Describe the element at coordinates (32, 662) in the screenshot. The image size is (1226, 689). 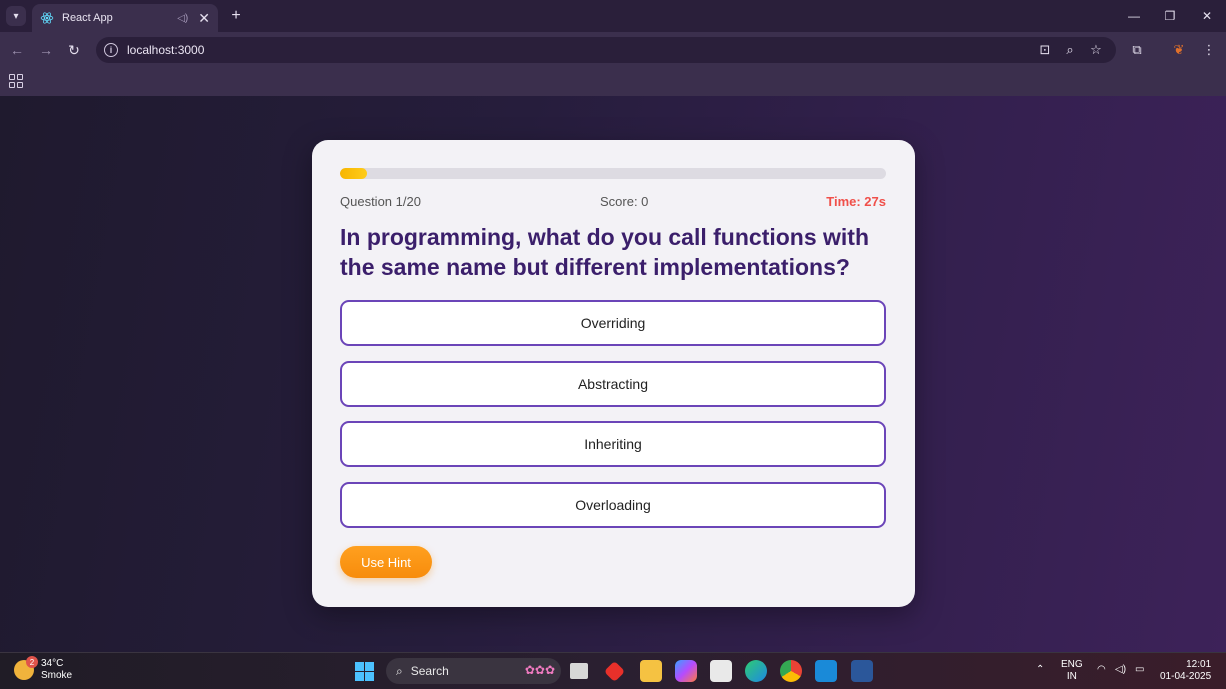
I see `notification-badge: 2` at that location.